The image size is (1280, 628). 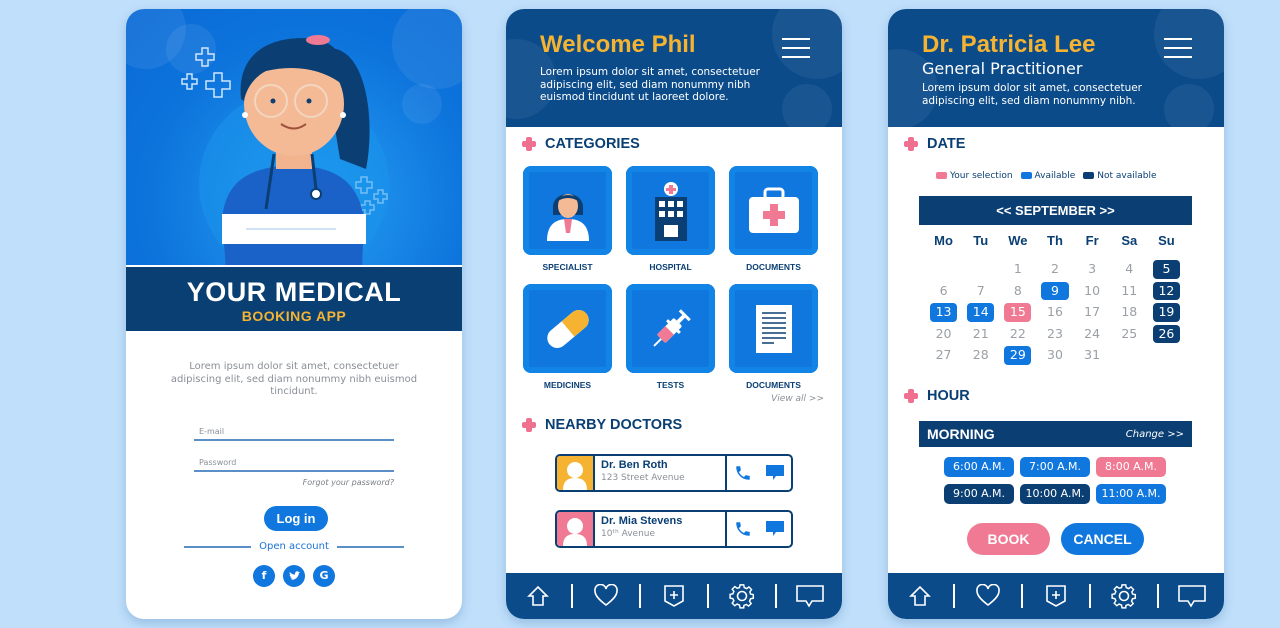 I want to click on category-documents-2: DOCUMENTS, so click(x=773, y=343).